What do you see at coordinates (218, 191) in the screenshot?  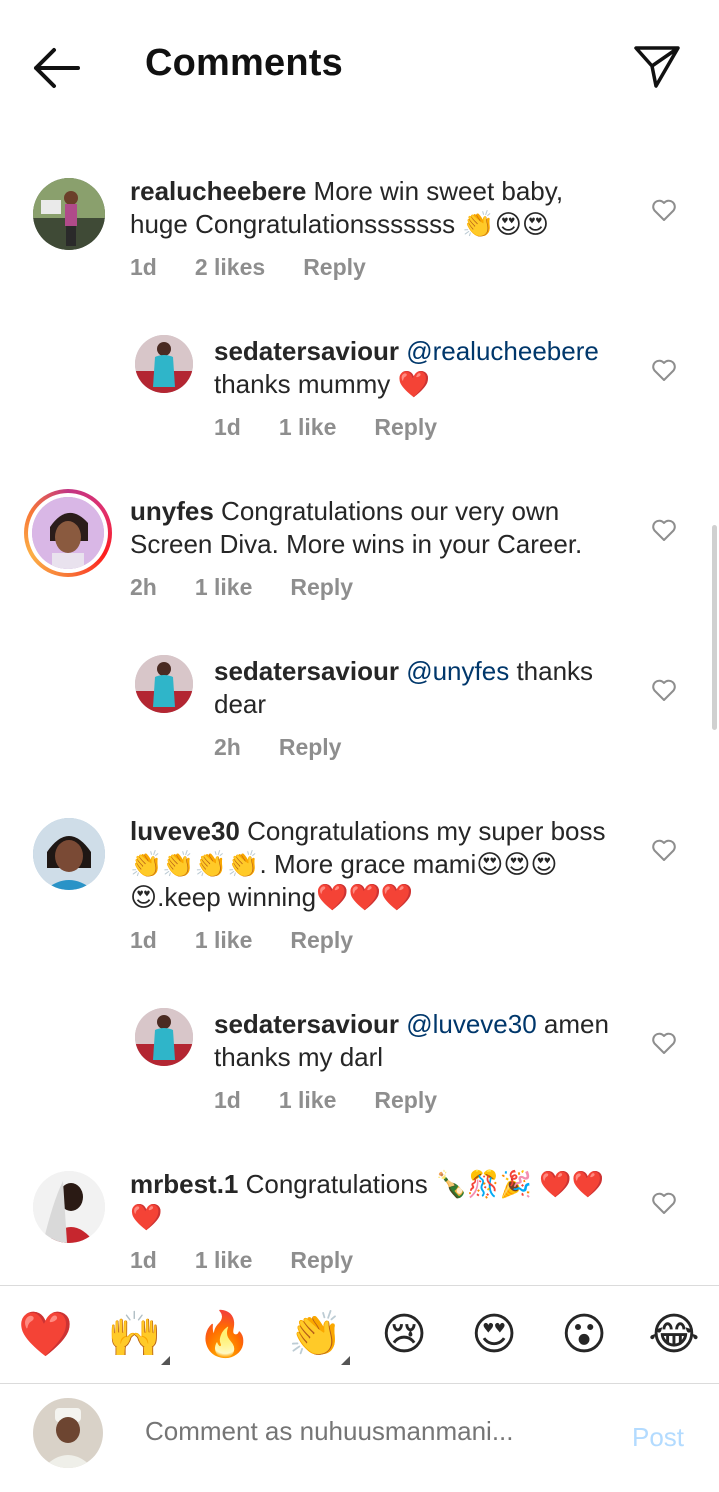 I see `comment-username: realucheebere` at bounding box center [218, 191].